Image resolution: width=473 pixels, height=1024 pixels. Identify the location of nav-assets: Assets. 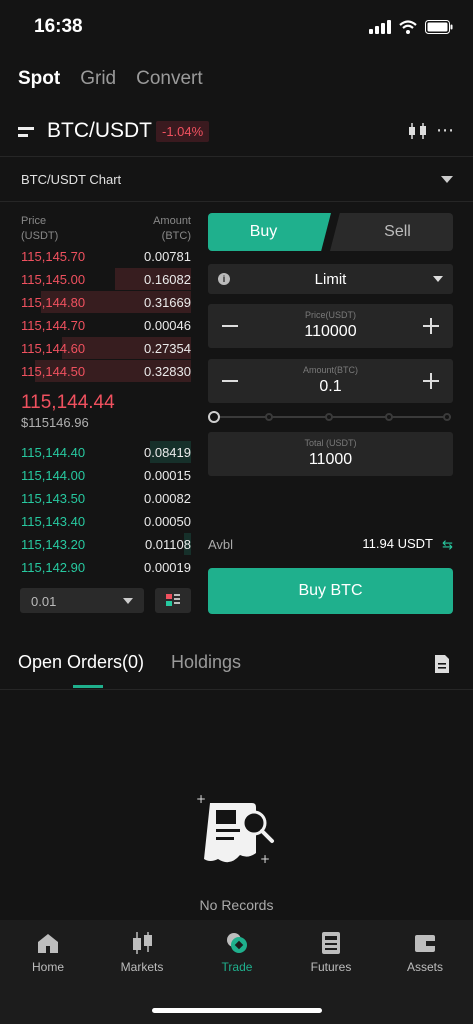
(425, 952).